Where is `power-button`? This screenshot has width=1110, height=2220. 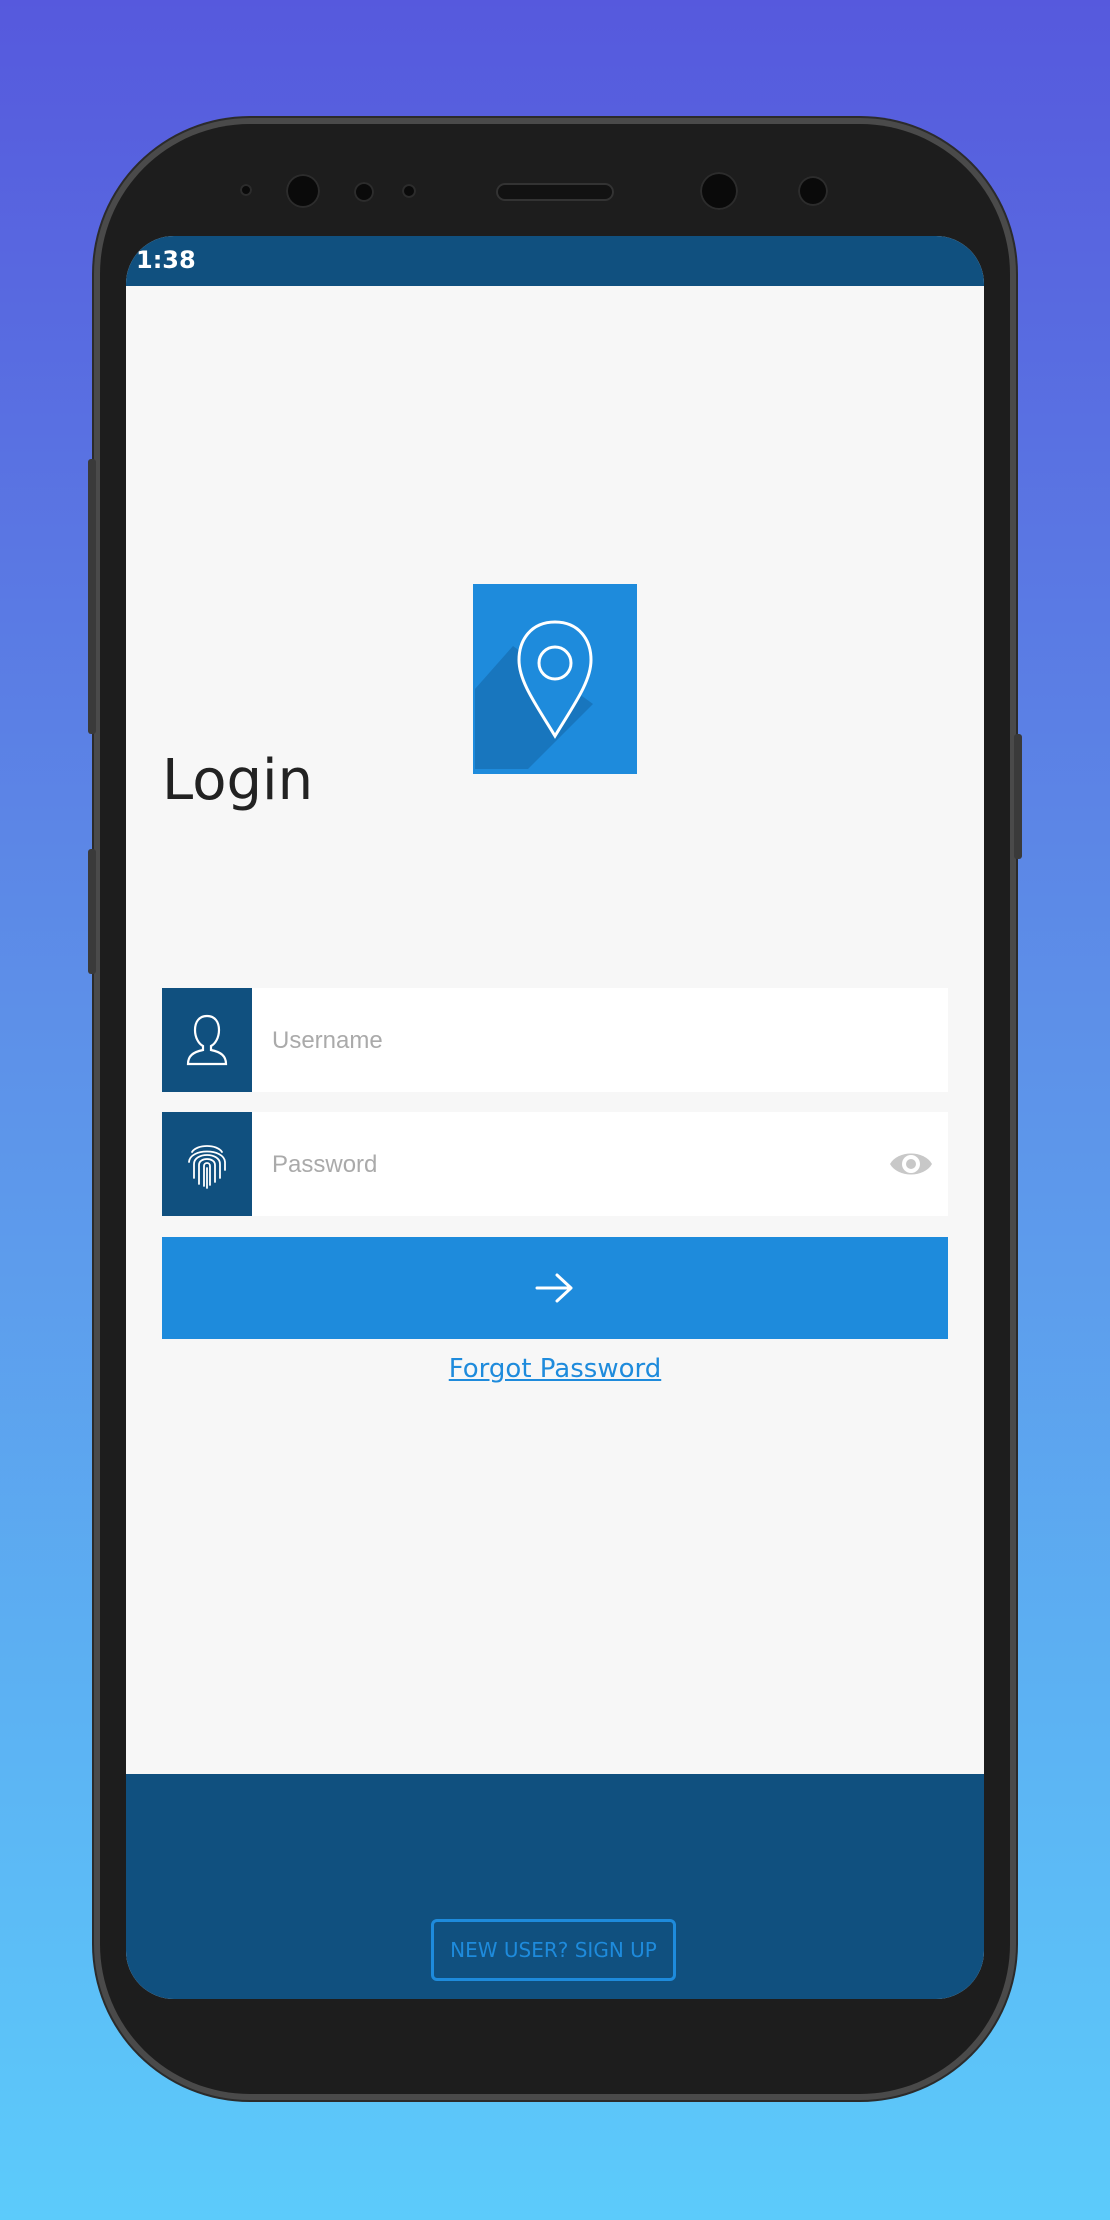
power-button is located at coordinates (1018, 796).